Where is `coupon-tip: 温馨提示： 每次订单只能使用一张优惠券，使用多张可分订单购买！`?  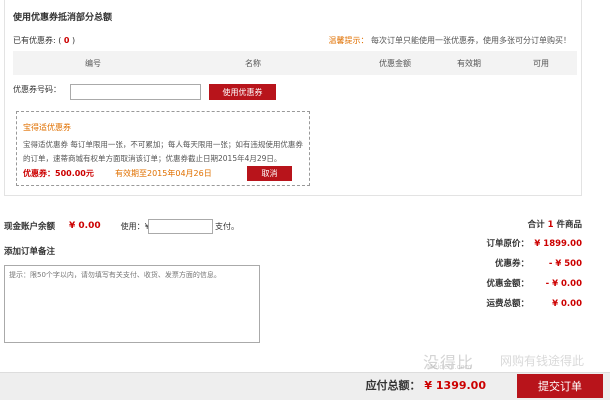
coupon-tip: 温馨提示： 每次订单只能使用一张优惠券，使用多张可分订单购买！ is located at coordinates (449, 40).